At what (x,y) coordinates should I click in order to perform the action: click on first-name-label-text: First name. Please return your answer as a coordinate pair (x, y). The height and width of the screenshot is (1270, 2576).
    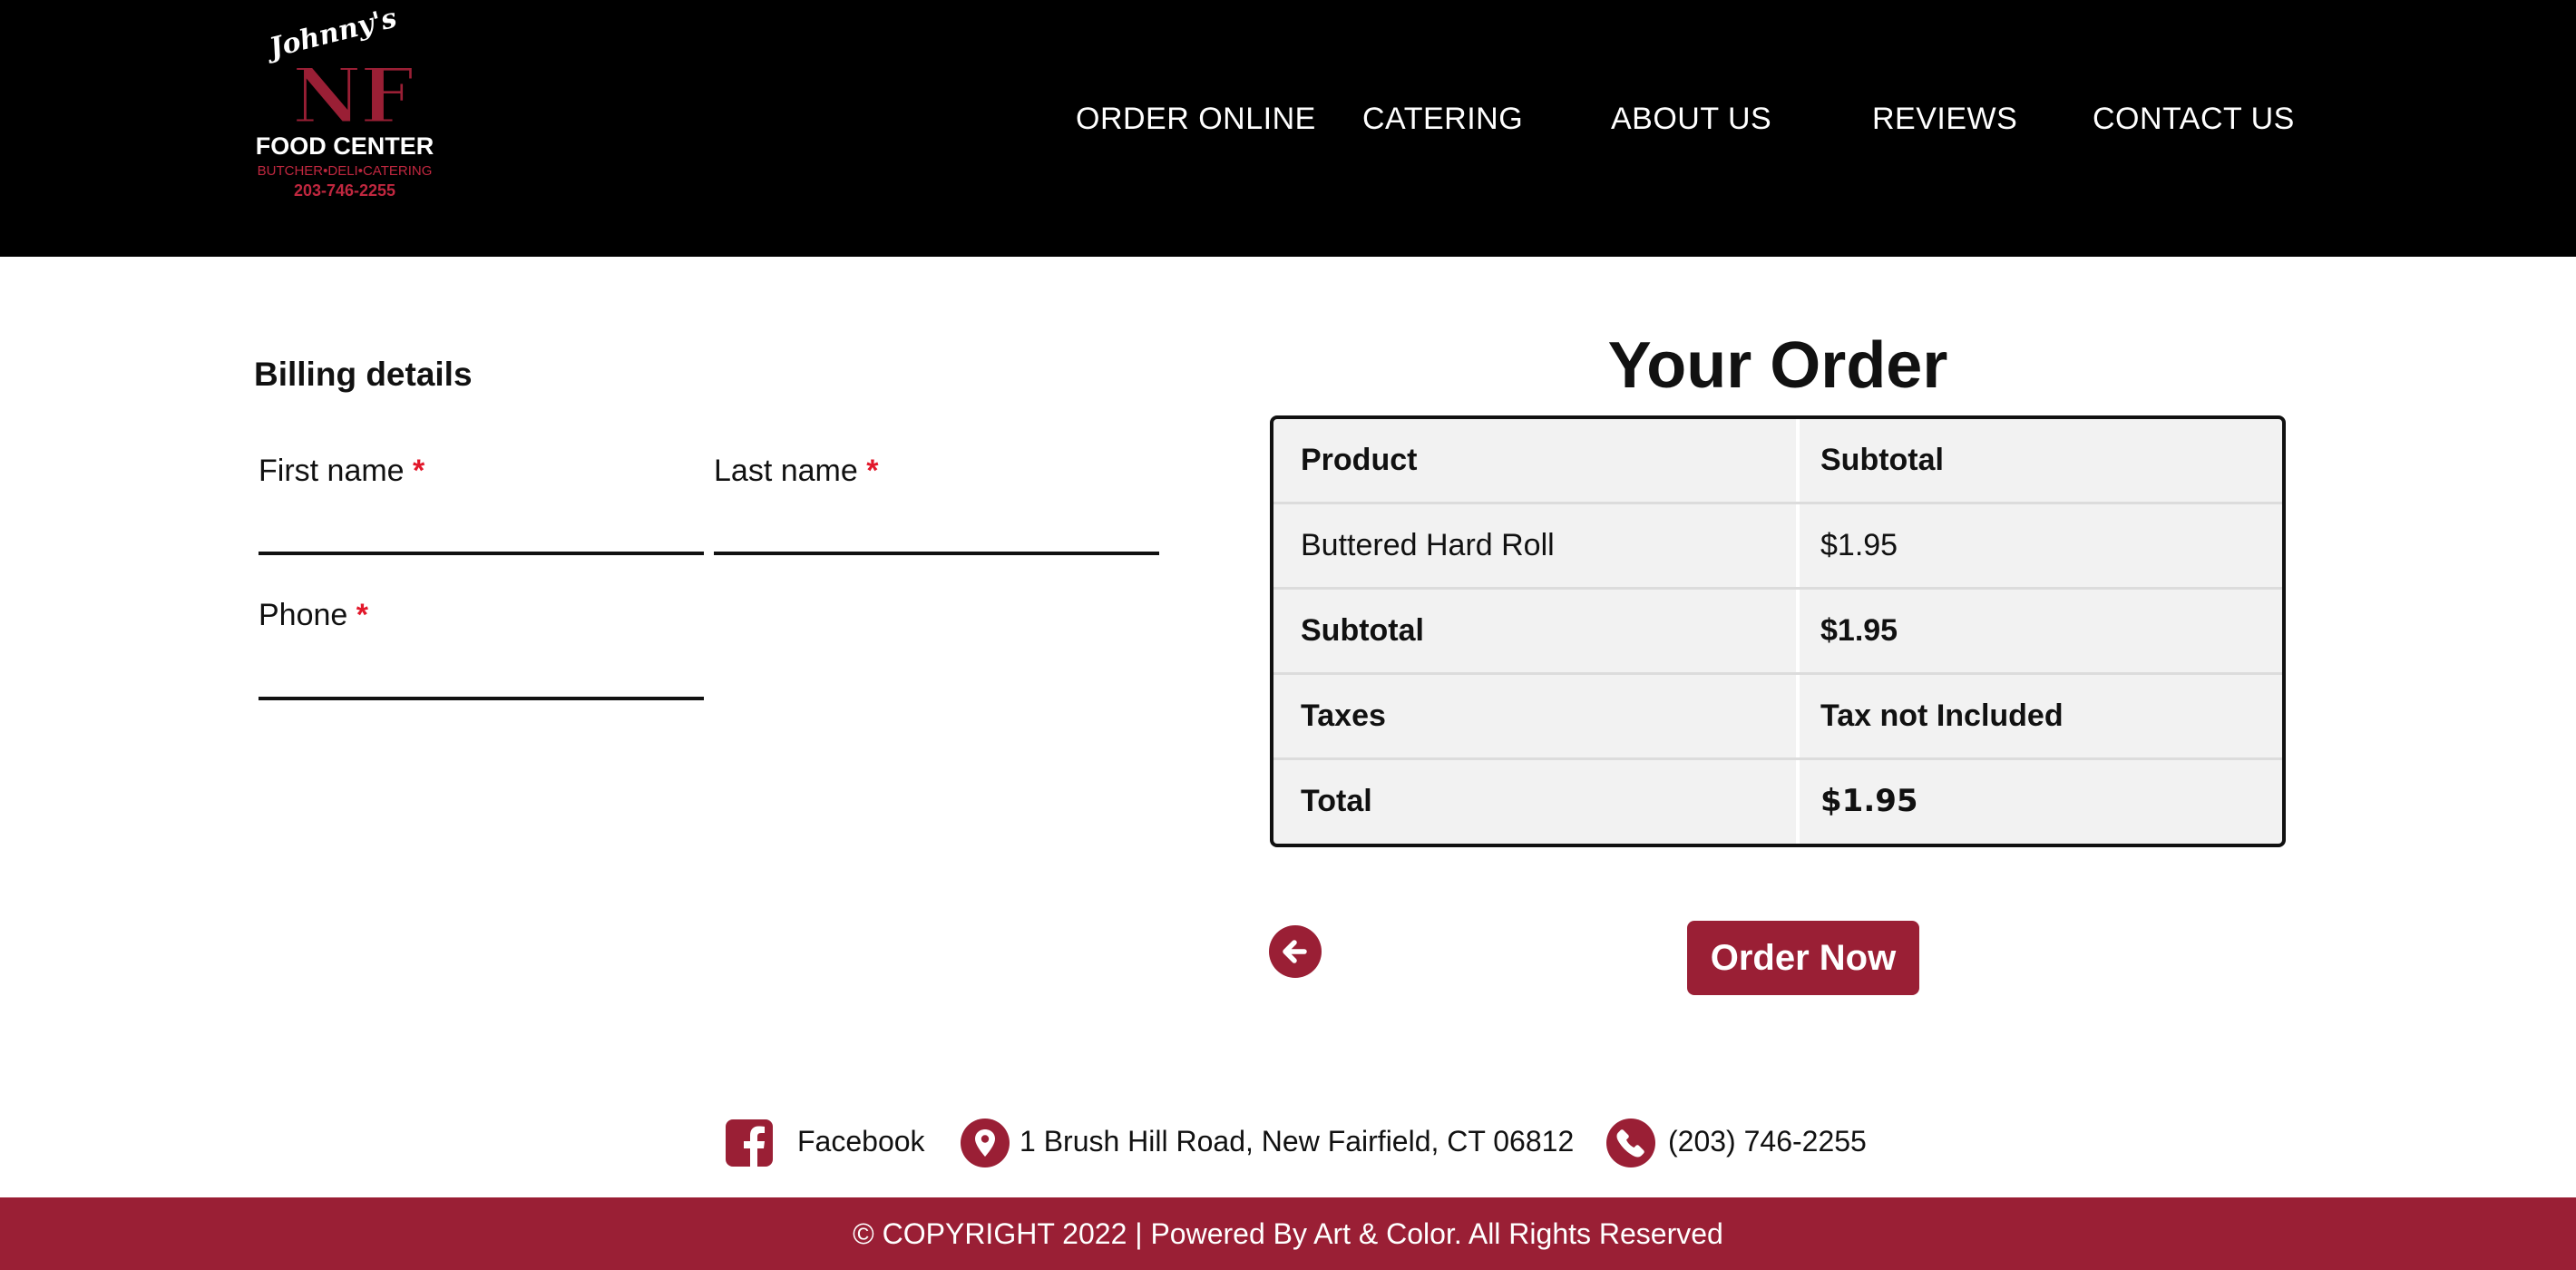
    Looking at the image, I should click on (332, 471).